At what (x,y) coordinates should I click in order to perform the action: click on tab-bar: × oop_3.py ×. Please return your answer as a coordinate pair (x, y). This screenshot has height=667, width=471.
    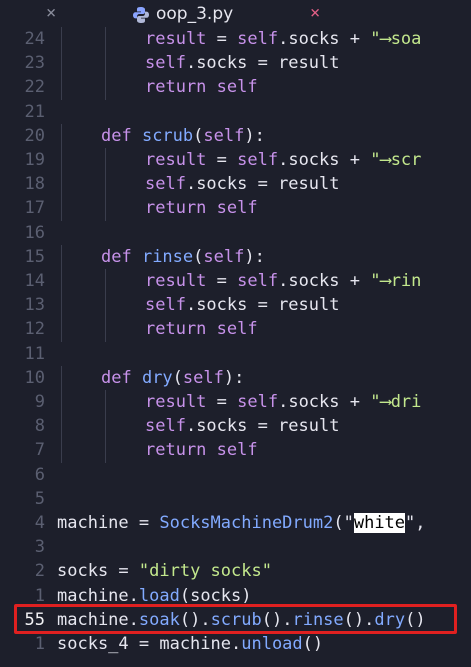
    Looking at the image, I should click on (235, 15).